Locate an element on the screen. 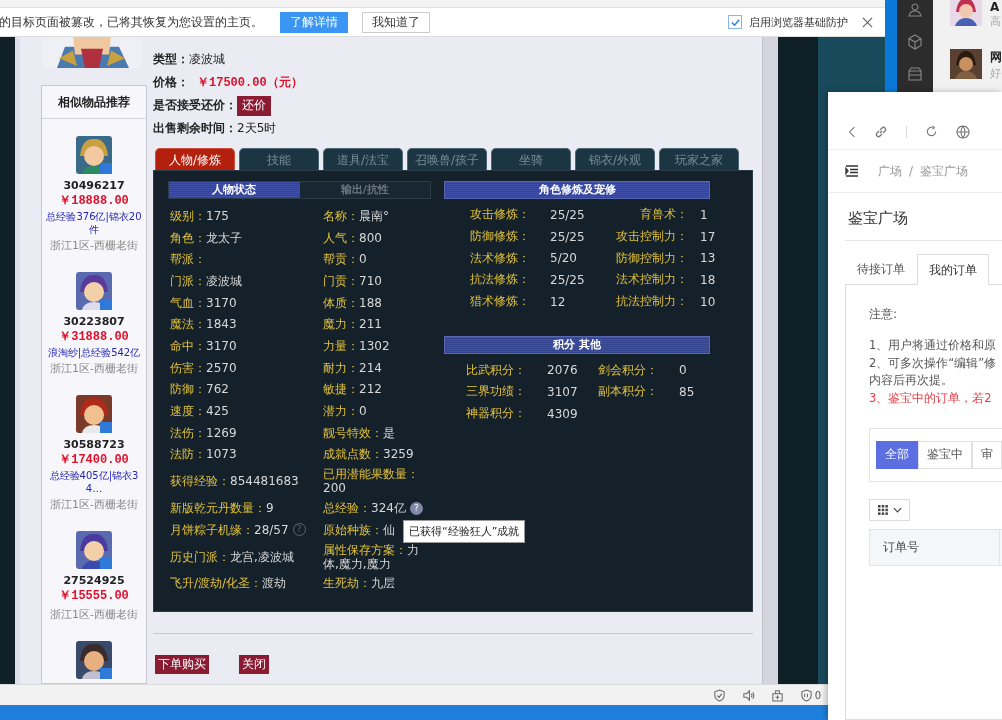  chat-preview: 高 is located at coordinates (995, 21).